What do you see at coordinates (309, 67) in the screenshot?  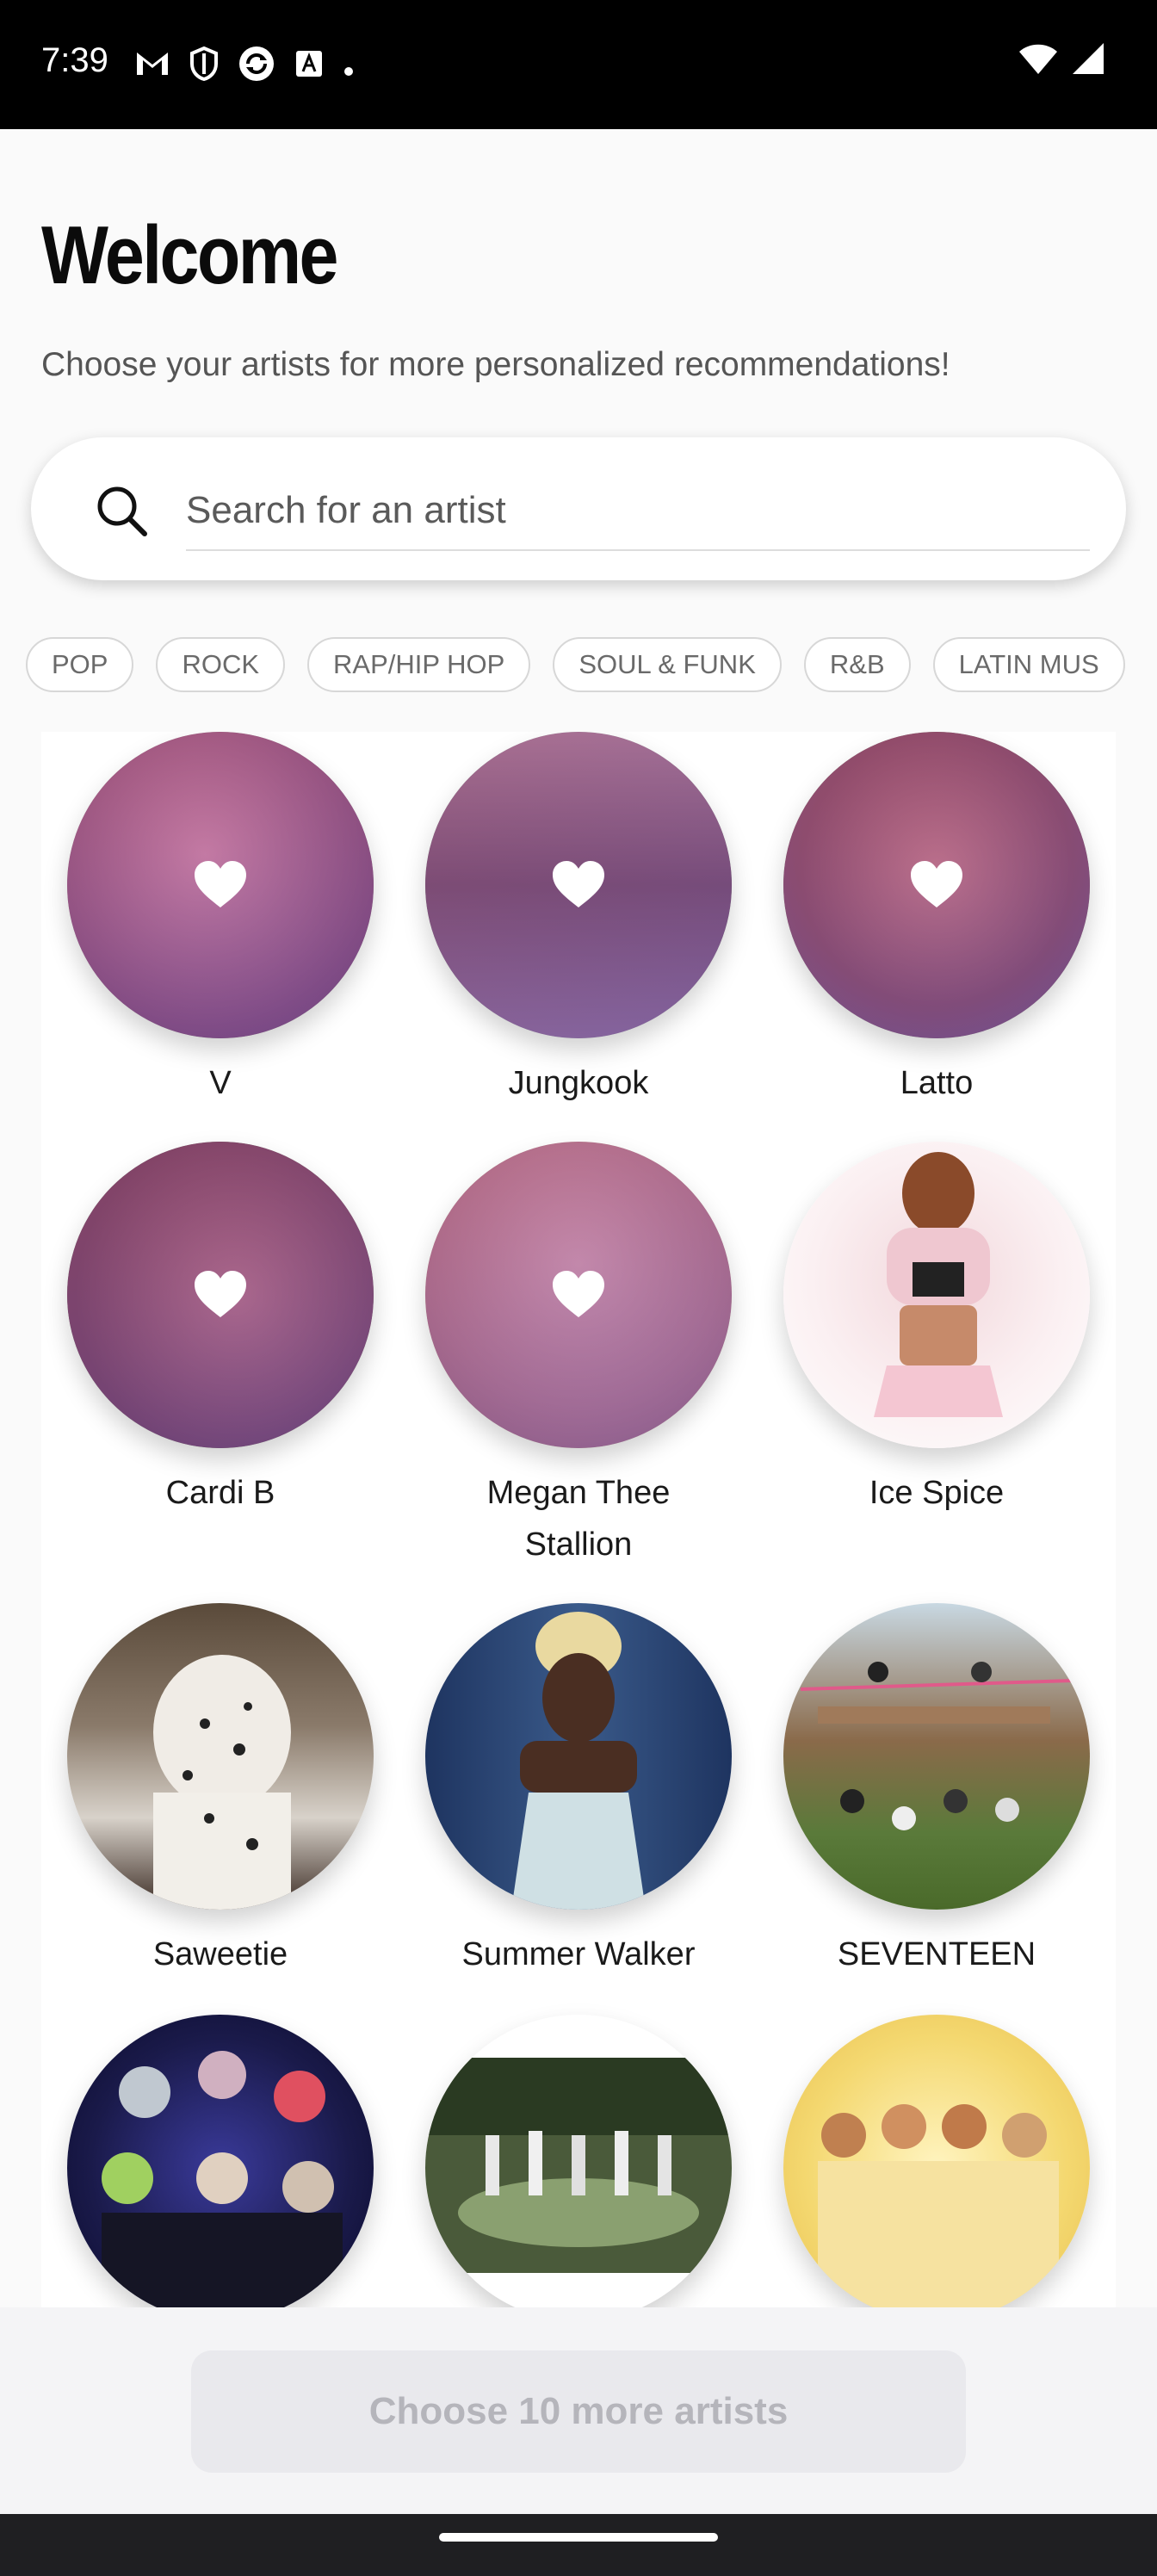 I see `font-icon` at bounding box center [309, 67].